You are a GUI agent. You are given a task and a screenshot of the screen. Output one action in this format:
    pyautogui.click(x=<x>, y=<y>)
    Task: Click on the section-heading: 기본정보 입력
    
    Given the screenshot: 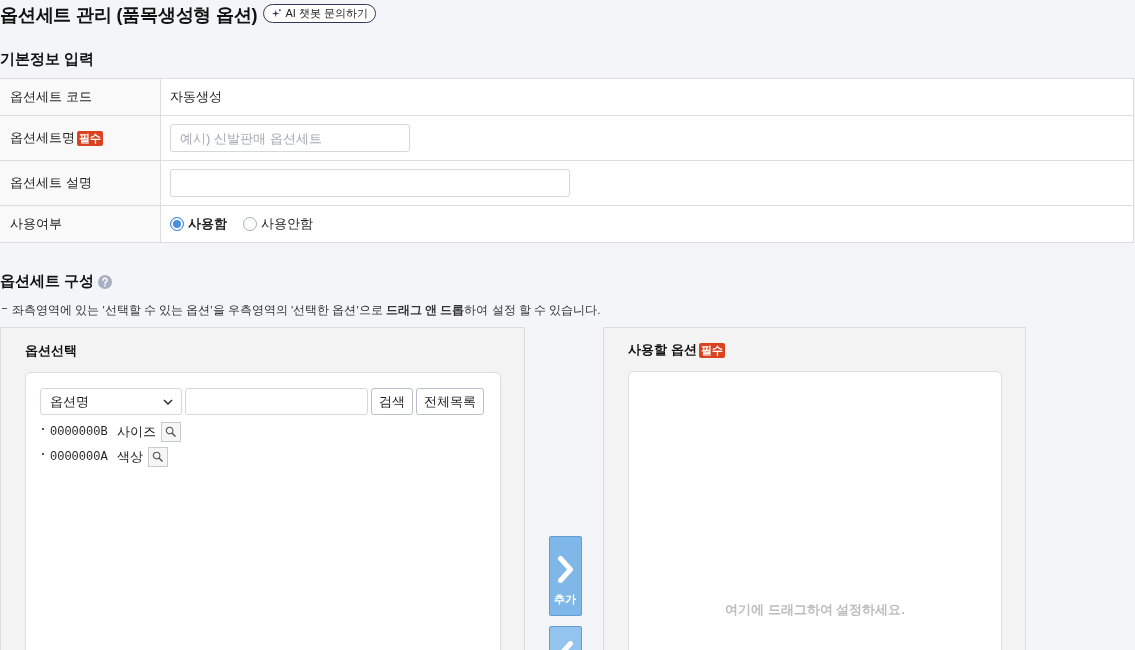 What is the action you would take?
    pyautogui.click(x=48, y=59)
    